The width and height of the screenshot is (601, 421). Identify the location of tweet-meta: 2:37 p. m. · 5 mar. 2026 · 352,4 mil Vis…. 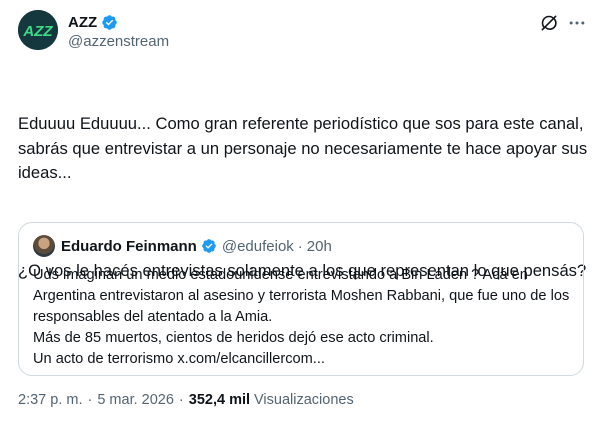
(186, 400).